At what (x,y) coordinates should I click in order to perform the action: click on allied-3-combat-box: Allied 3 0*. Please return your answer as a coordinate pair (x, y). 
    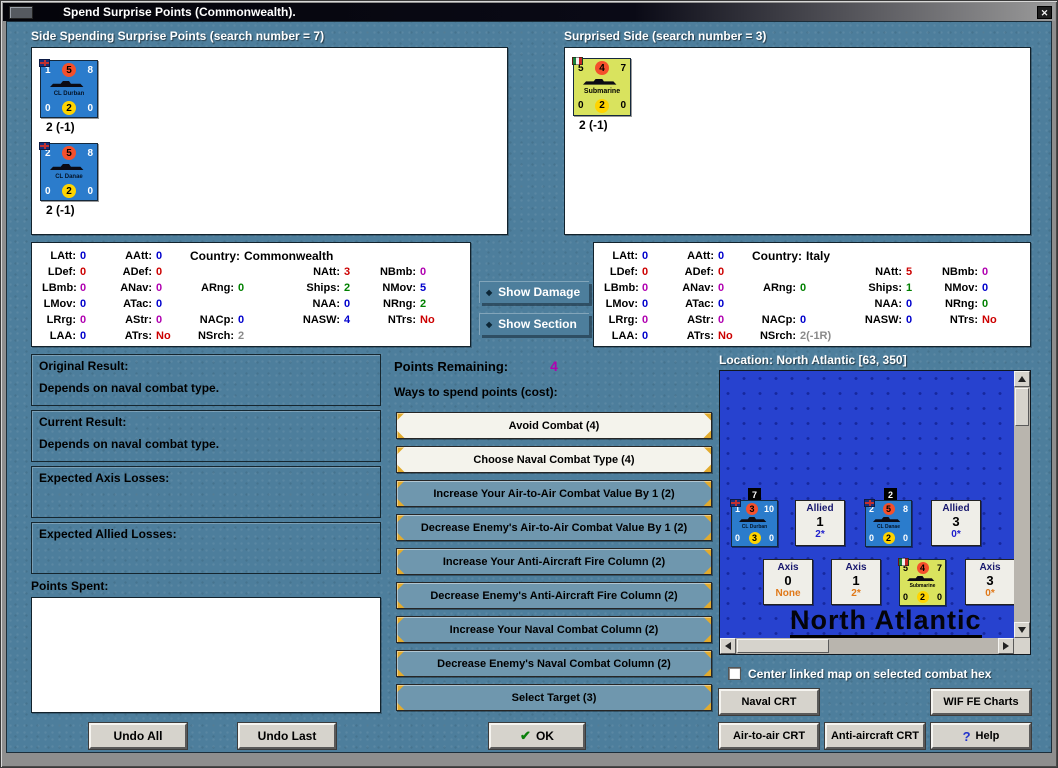
    Looking at the image, I should click on (956, 523).